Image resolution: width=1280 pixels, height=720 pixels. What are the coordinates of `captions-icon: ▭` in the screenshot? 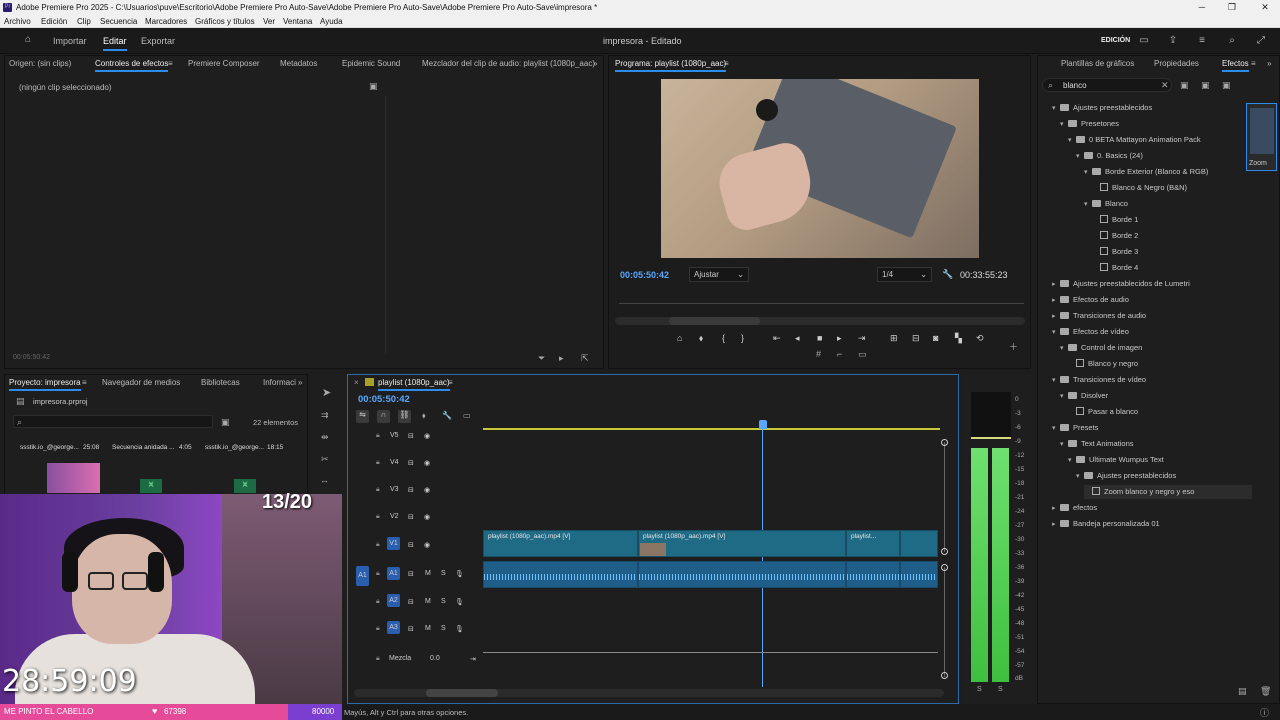 It's located at (467, 415).